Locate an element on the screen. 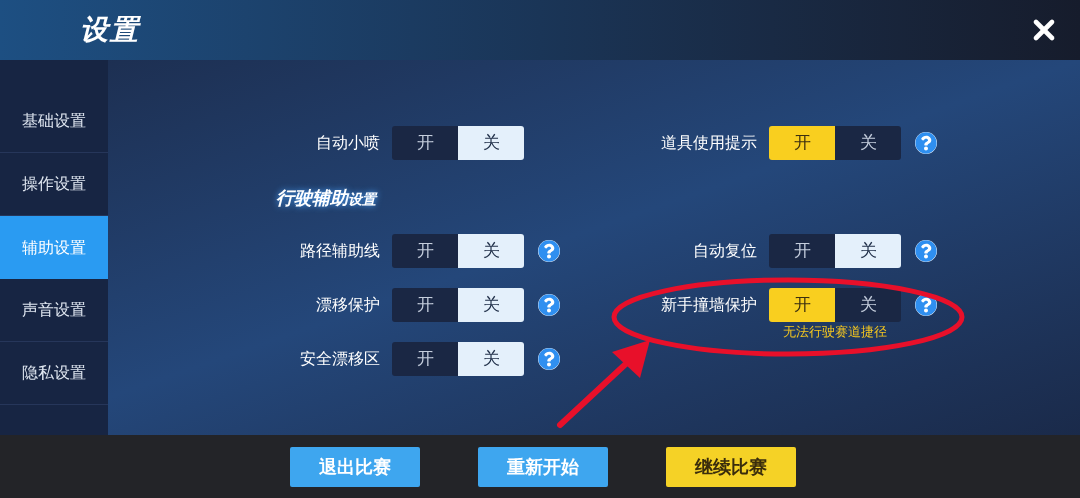 The image size is (1080, 498). section-heading: 行驶辅助设置 is located at coordinates (326, 197).